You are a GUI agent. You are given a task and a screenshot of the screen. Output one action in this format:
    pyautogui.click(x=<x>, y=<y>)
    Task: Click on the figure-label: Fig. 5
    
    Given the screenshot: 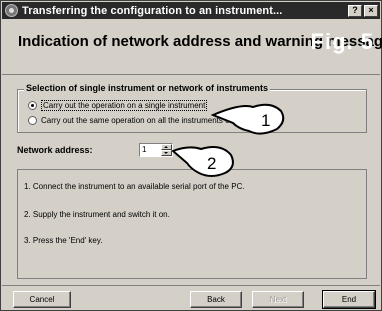 What is the action you would take?
    pyautogui.click(x=342, y=41)
    